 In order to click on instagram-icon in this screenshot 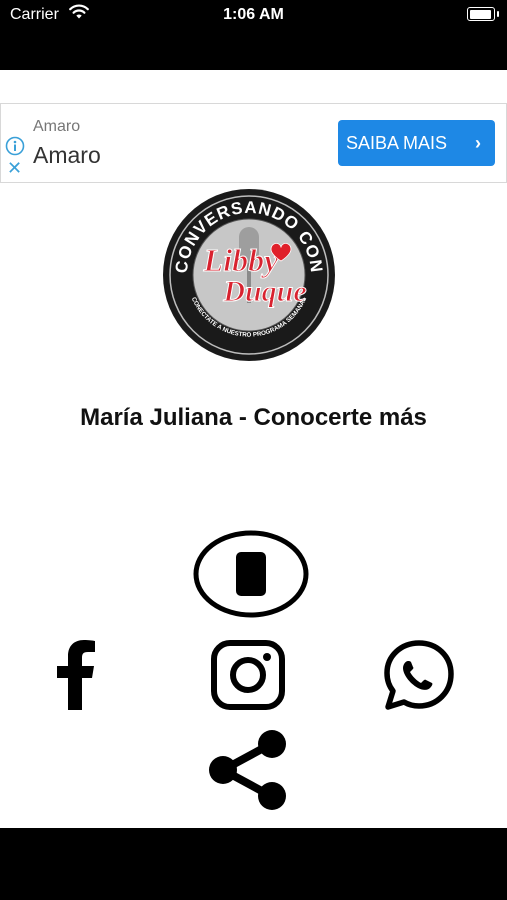, I will do `click(248, 675)`.